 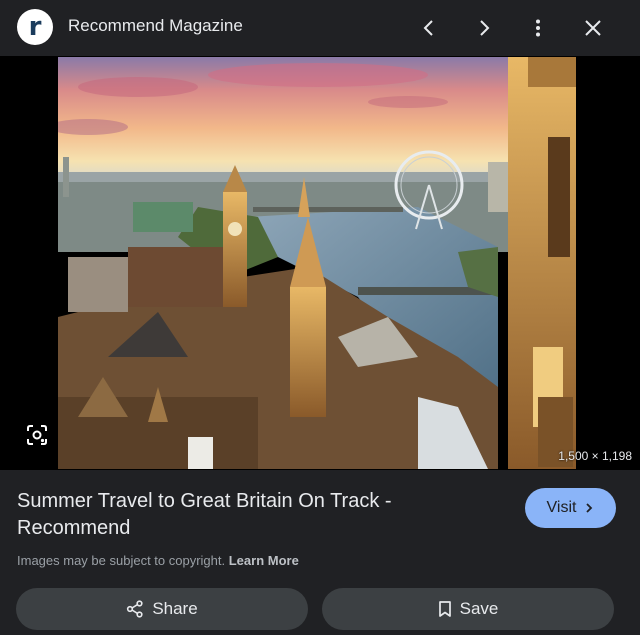 What do you see at coordinates (589, 508) in the screenshot?
I see `chevron-right-small-icon` at bounding box center [589, 508].